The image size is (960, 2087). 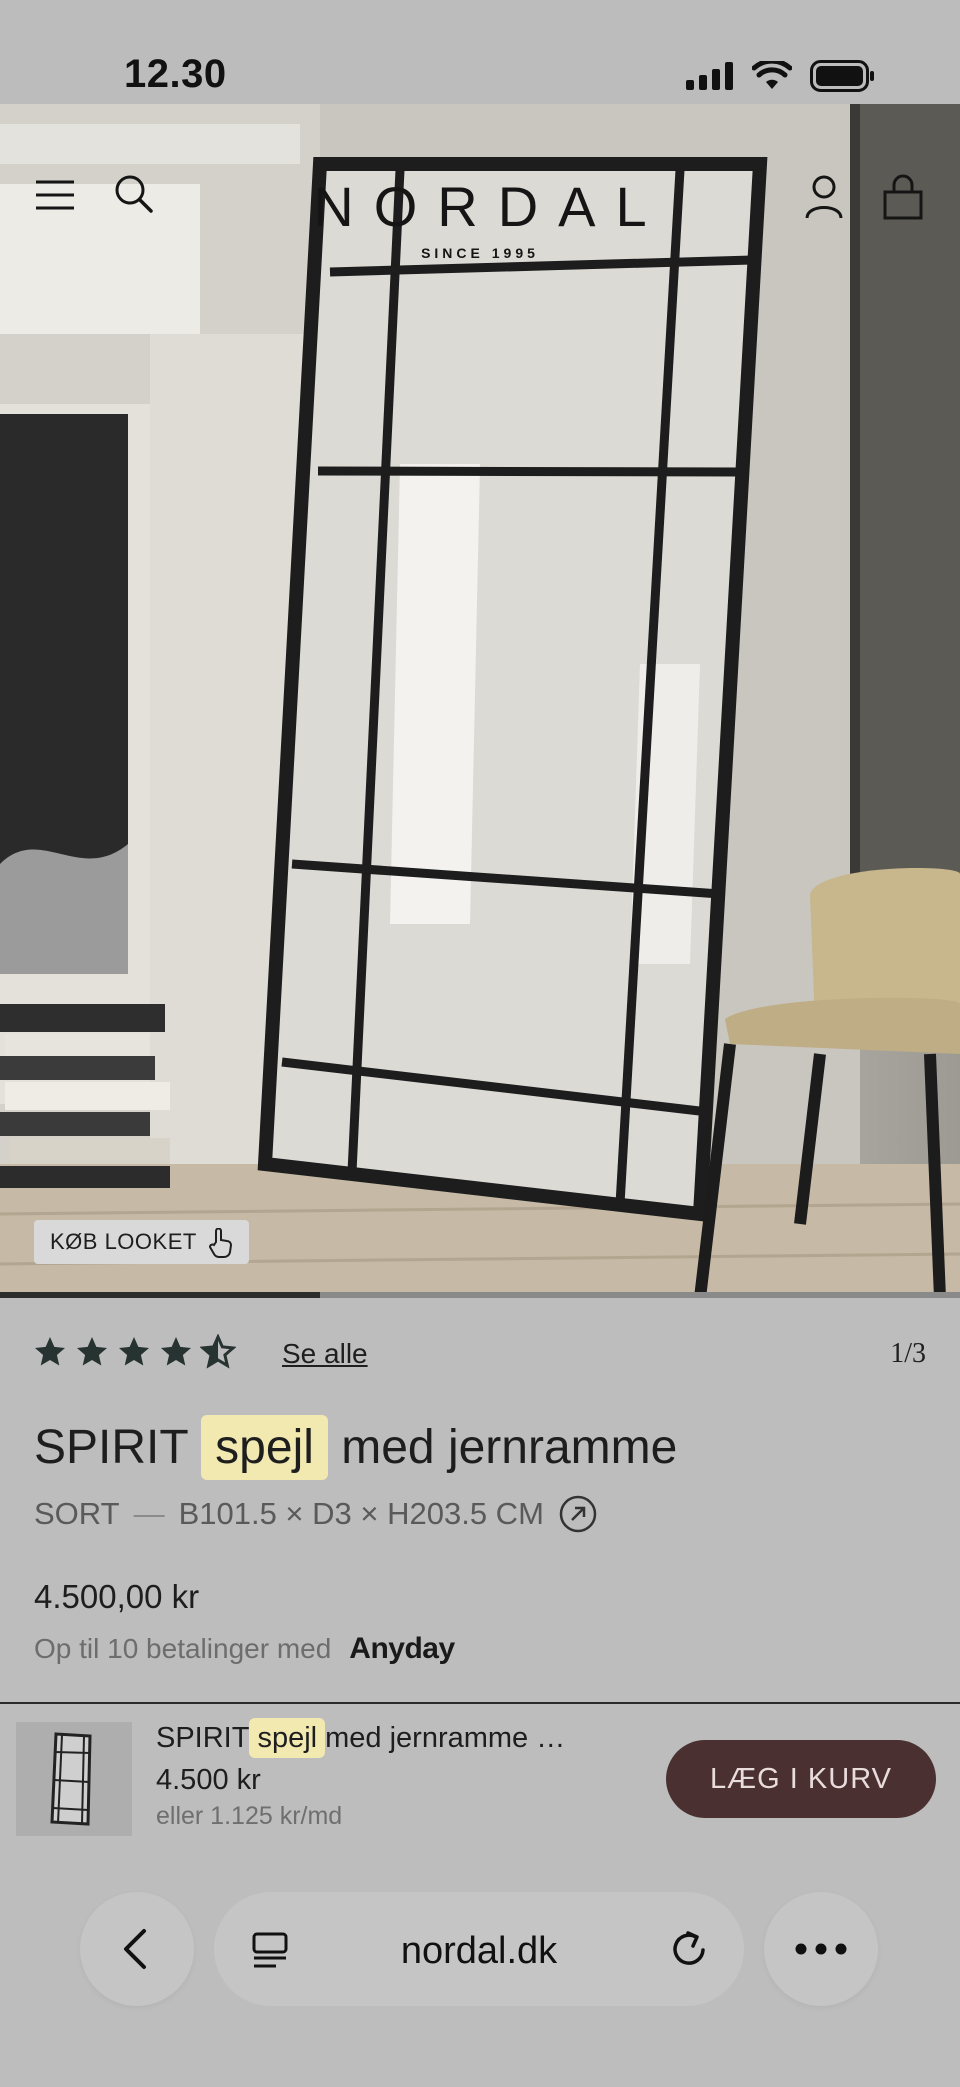 I want to click on site-header: NORDAL SINCE 1995, so click(x=480, y=182).